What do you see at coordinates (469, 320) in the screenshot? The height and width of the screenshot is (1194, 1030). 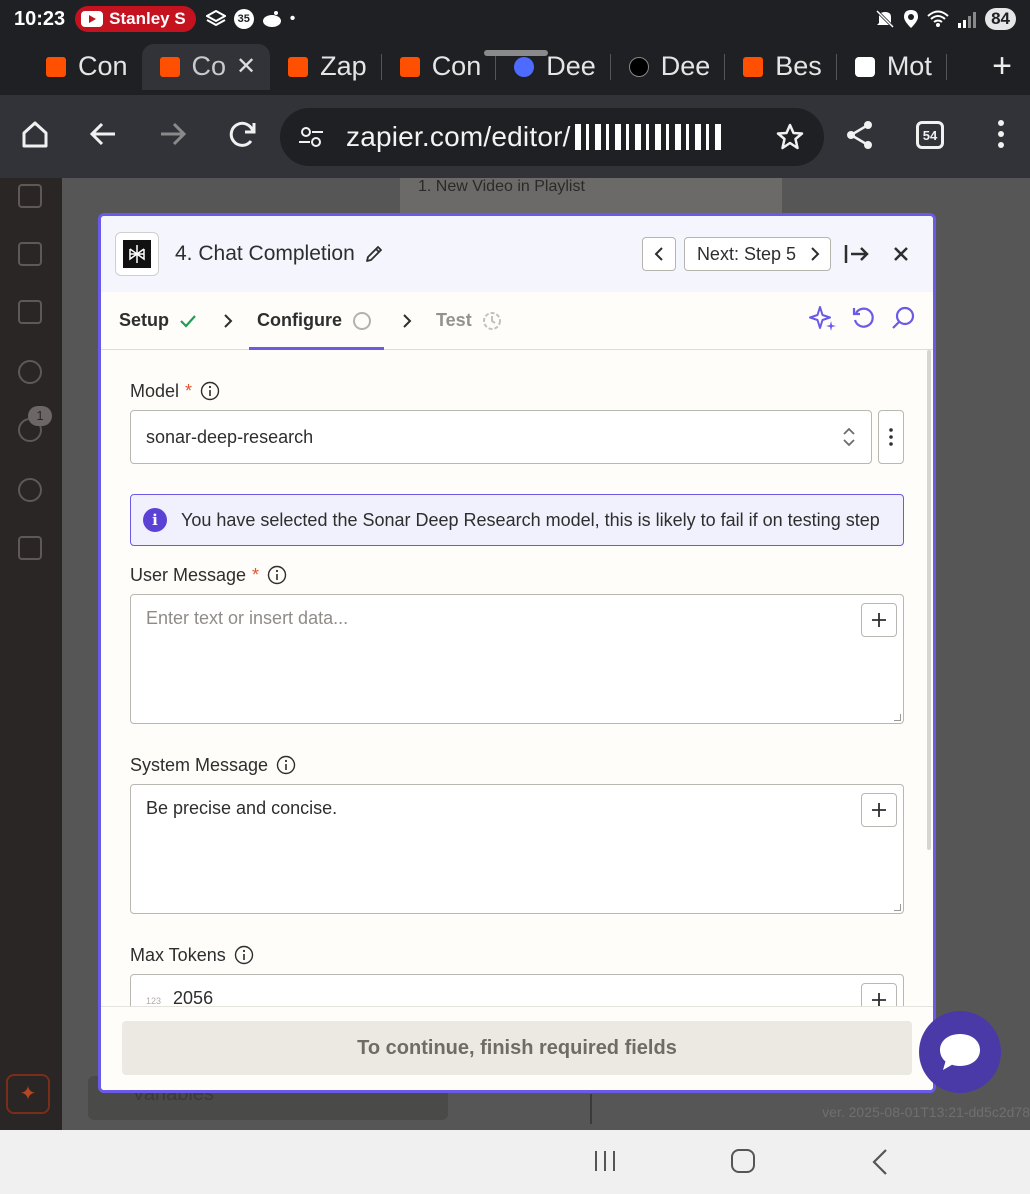 I see `tab-test: Test` at bounding box center [469, 320].